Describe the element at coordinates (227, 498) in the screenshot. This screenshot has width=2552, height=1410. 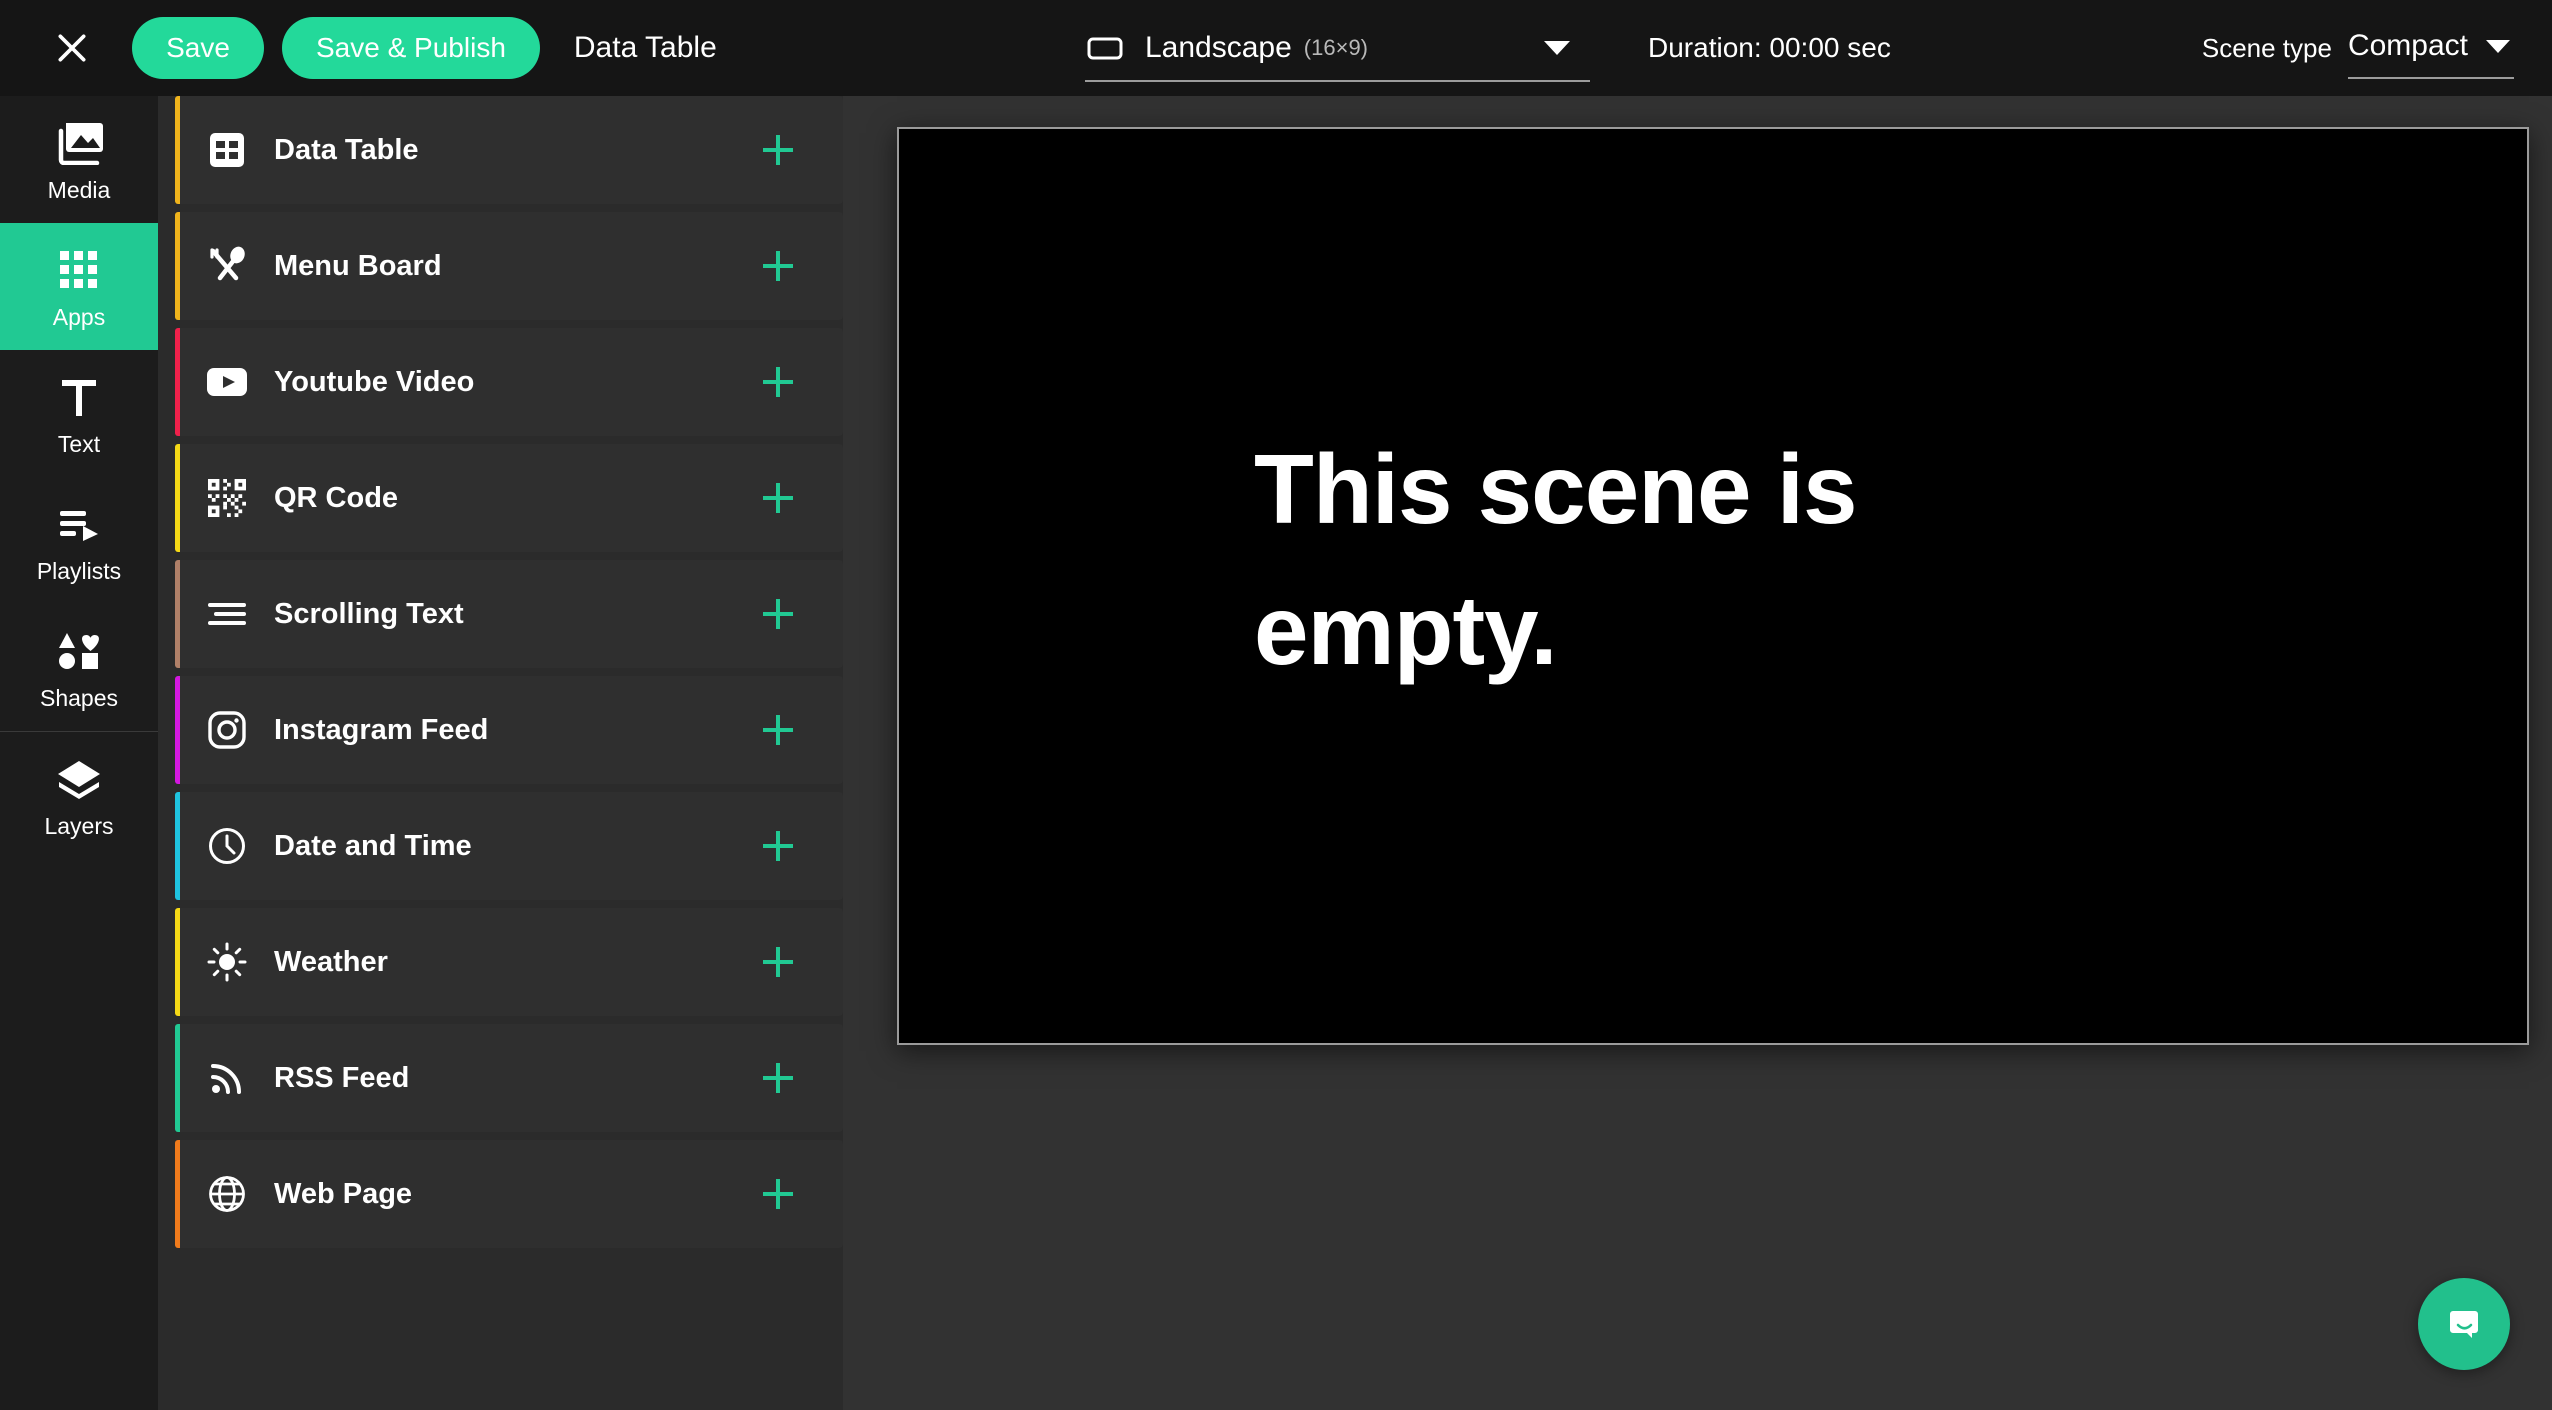
I see `qr-code-icon` at that location.